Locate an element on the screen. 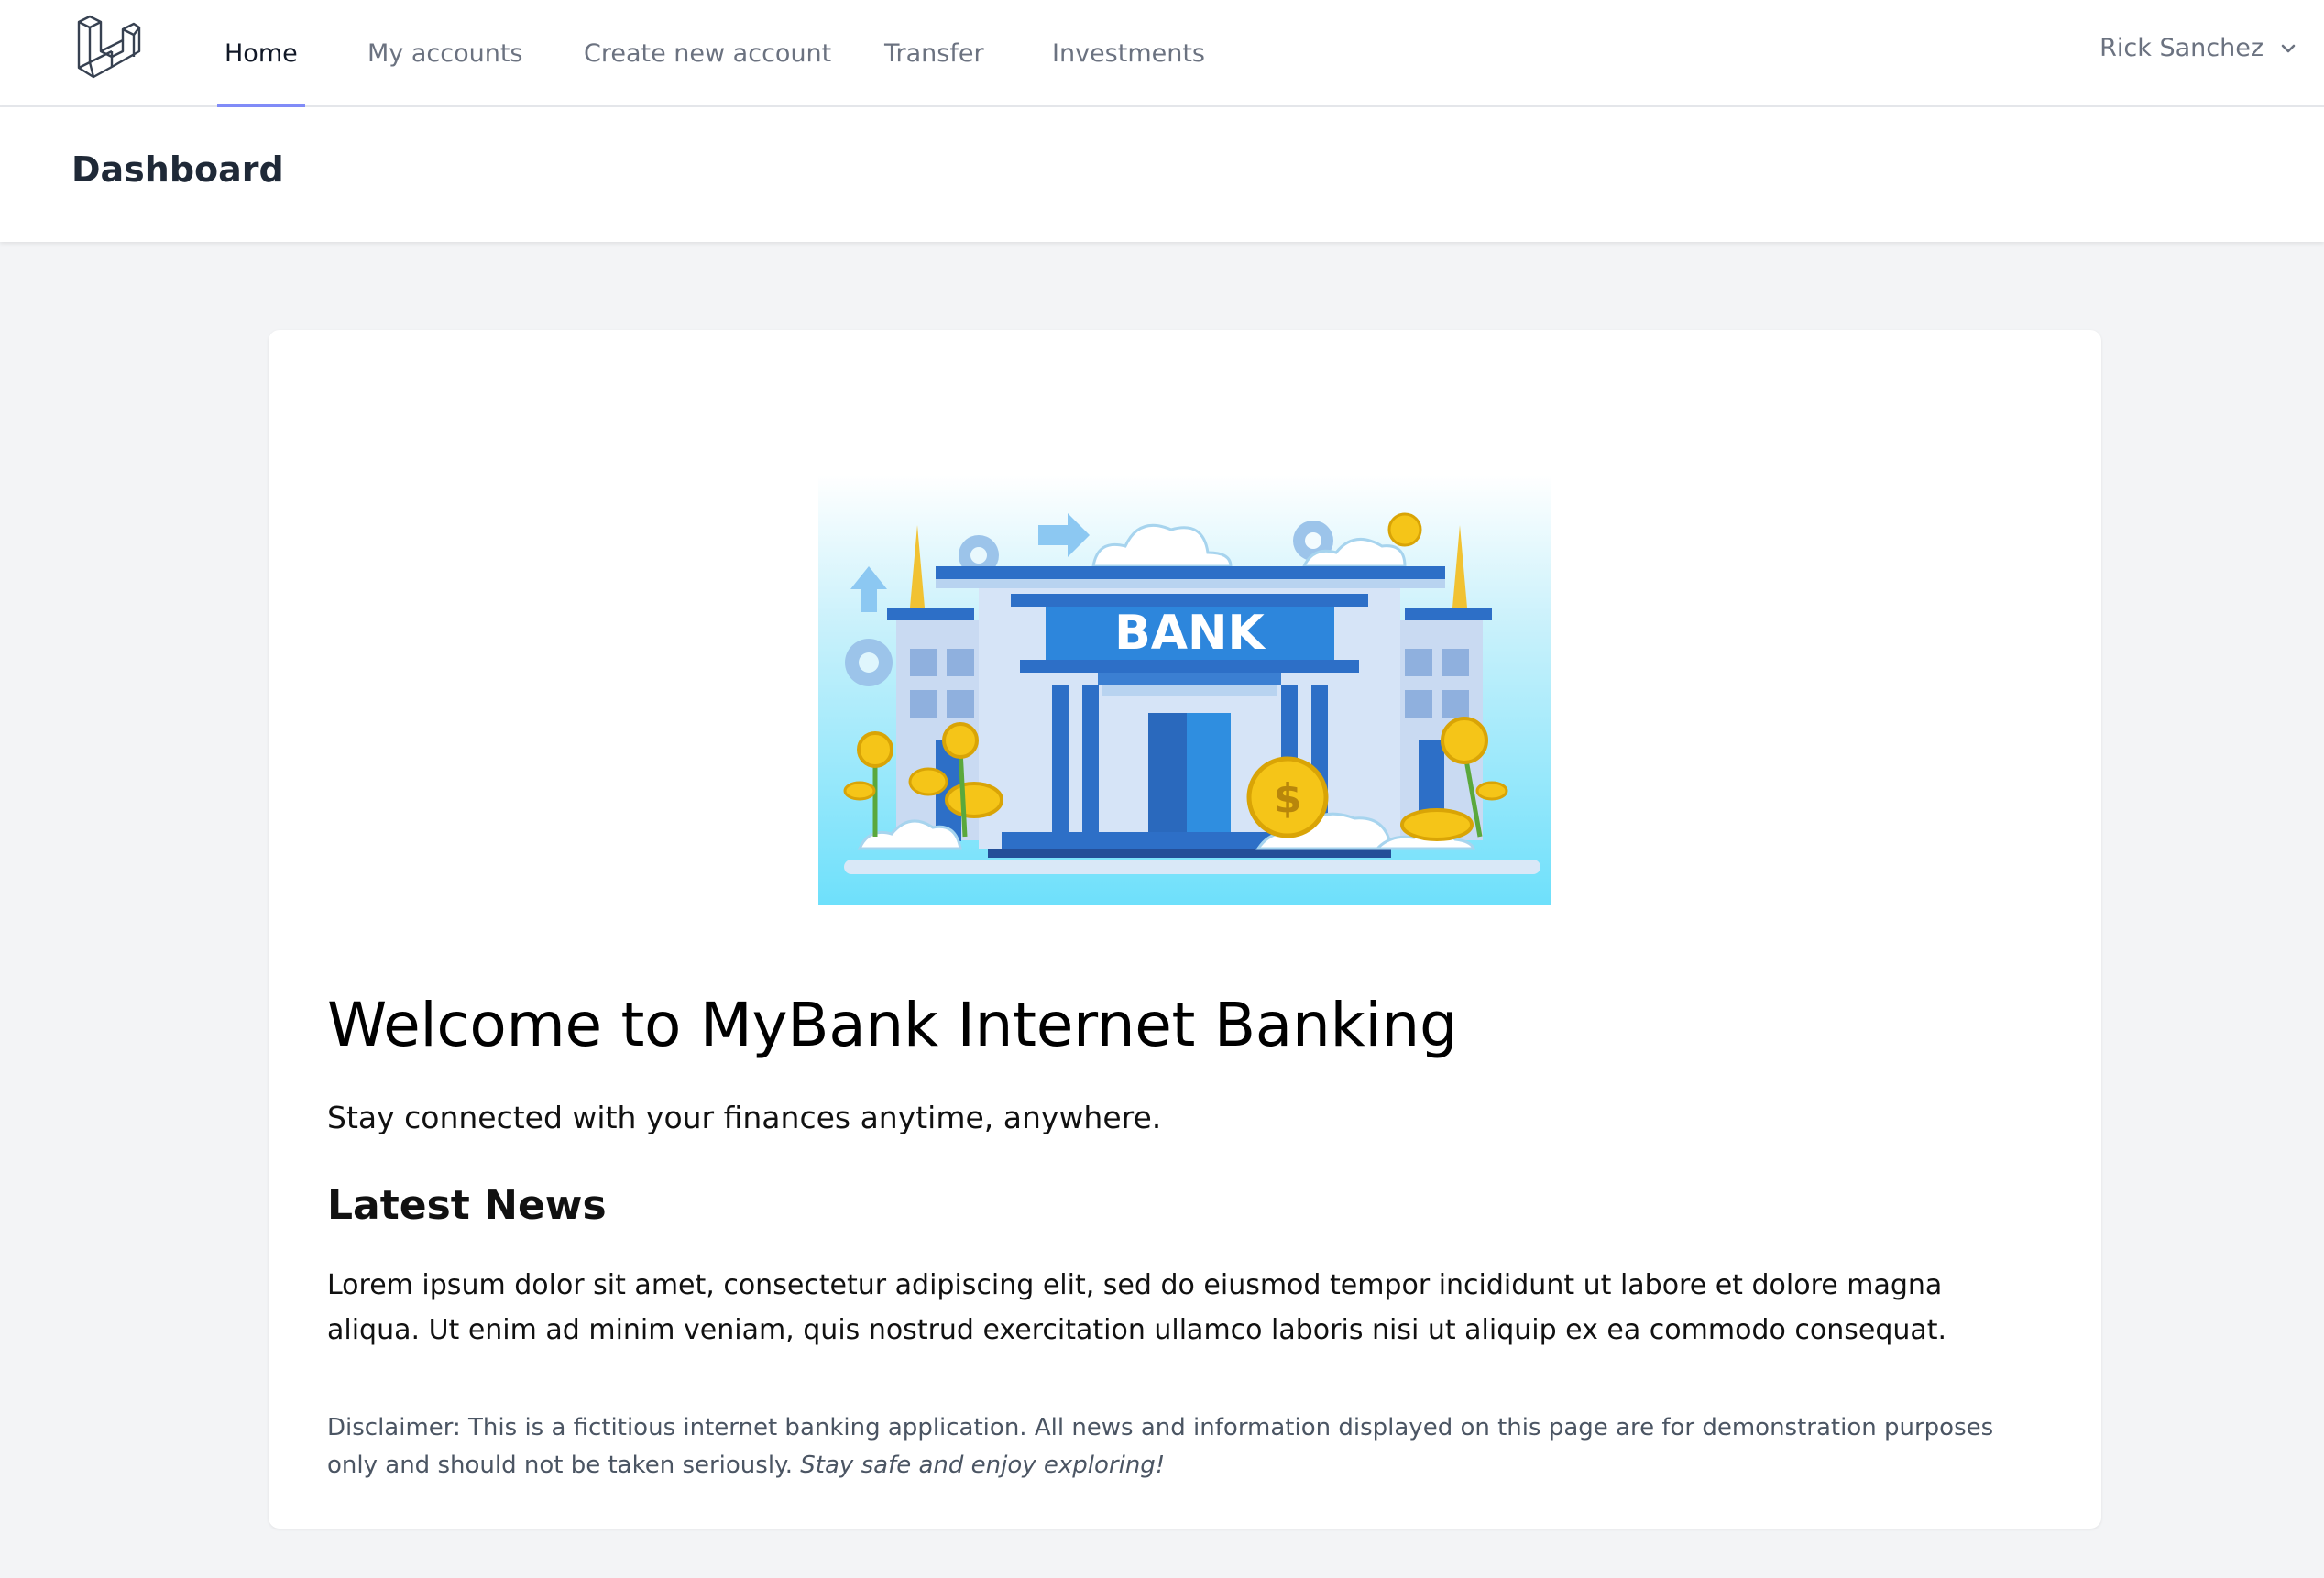 Image resolution: width=2324 pixels, height=1578 pixels. nav-create-new-account-label: Create new account is located at coordinates (708, 53).